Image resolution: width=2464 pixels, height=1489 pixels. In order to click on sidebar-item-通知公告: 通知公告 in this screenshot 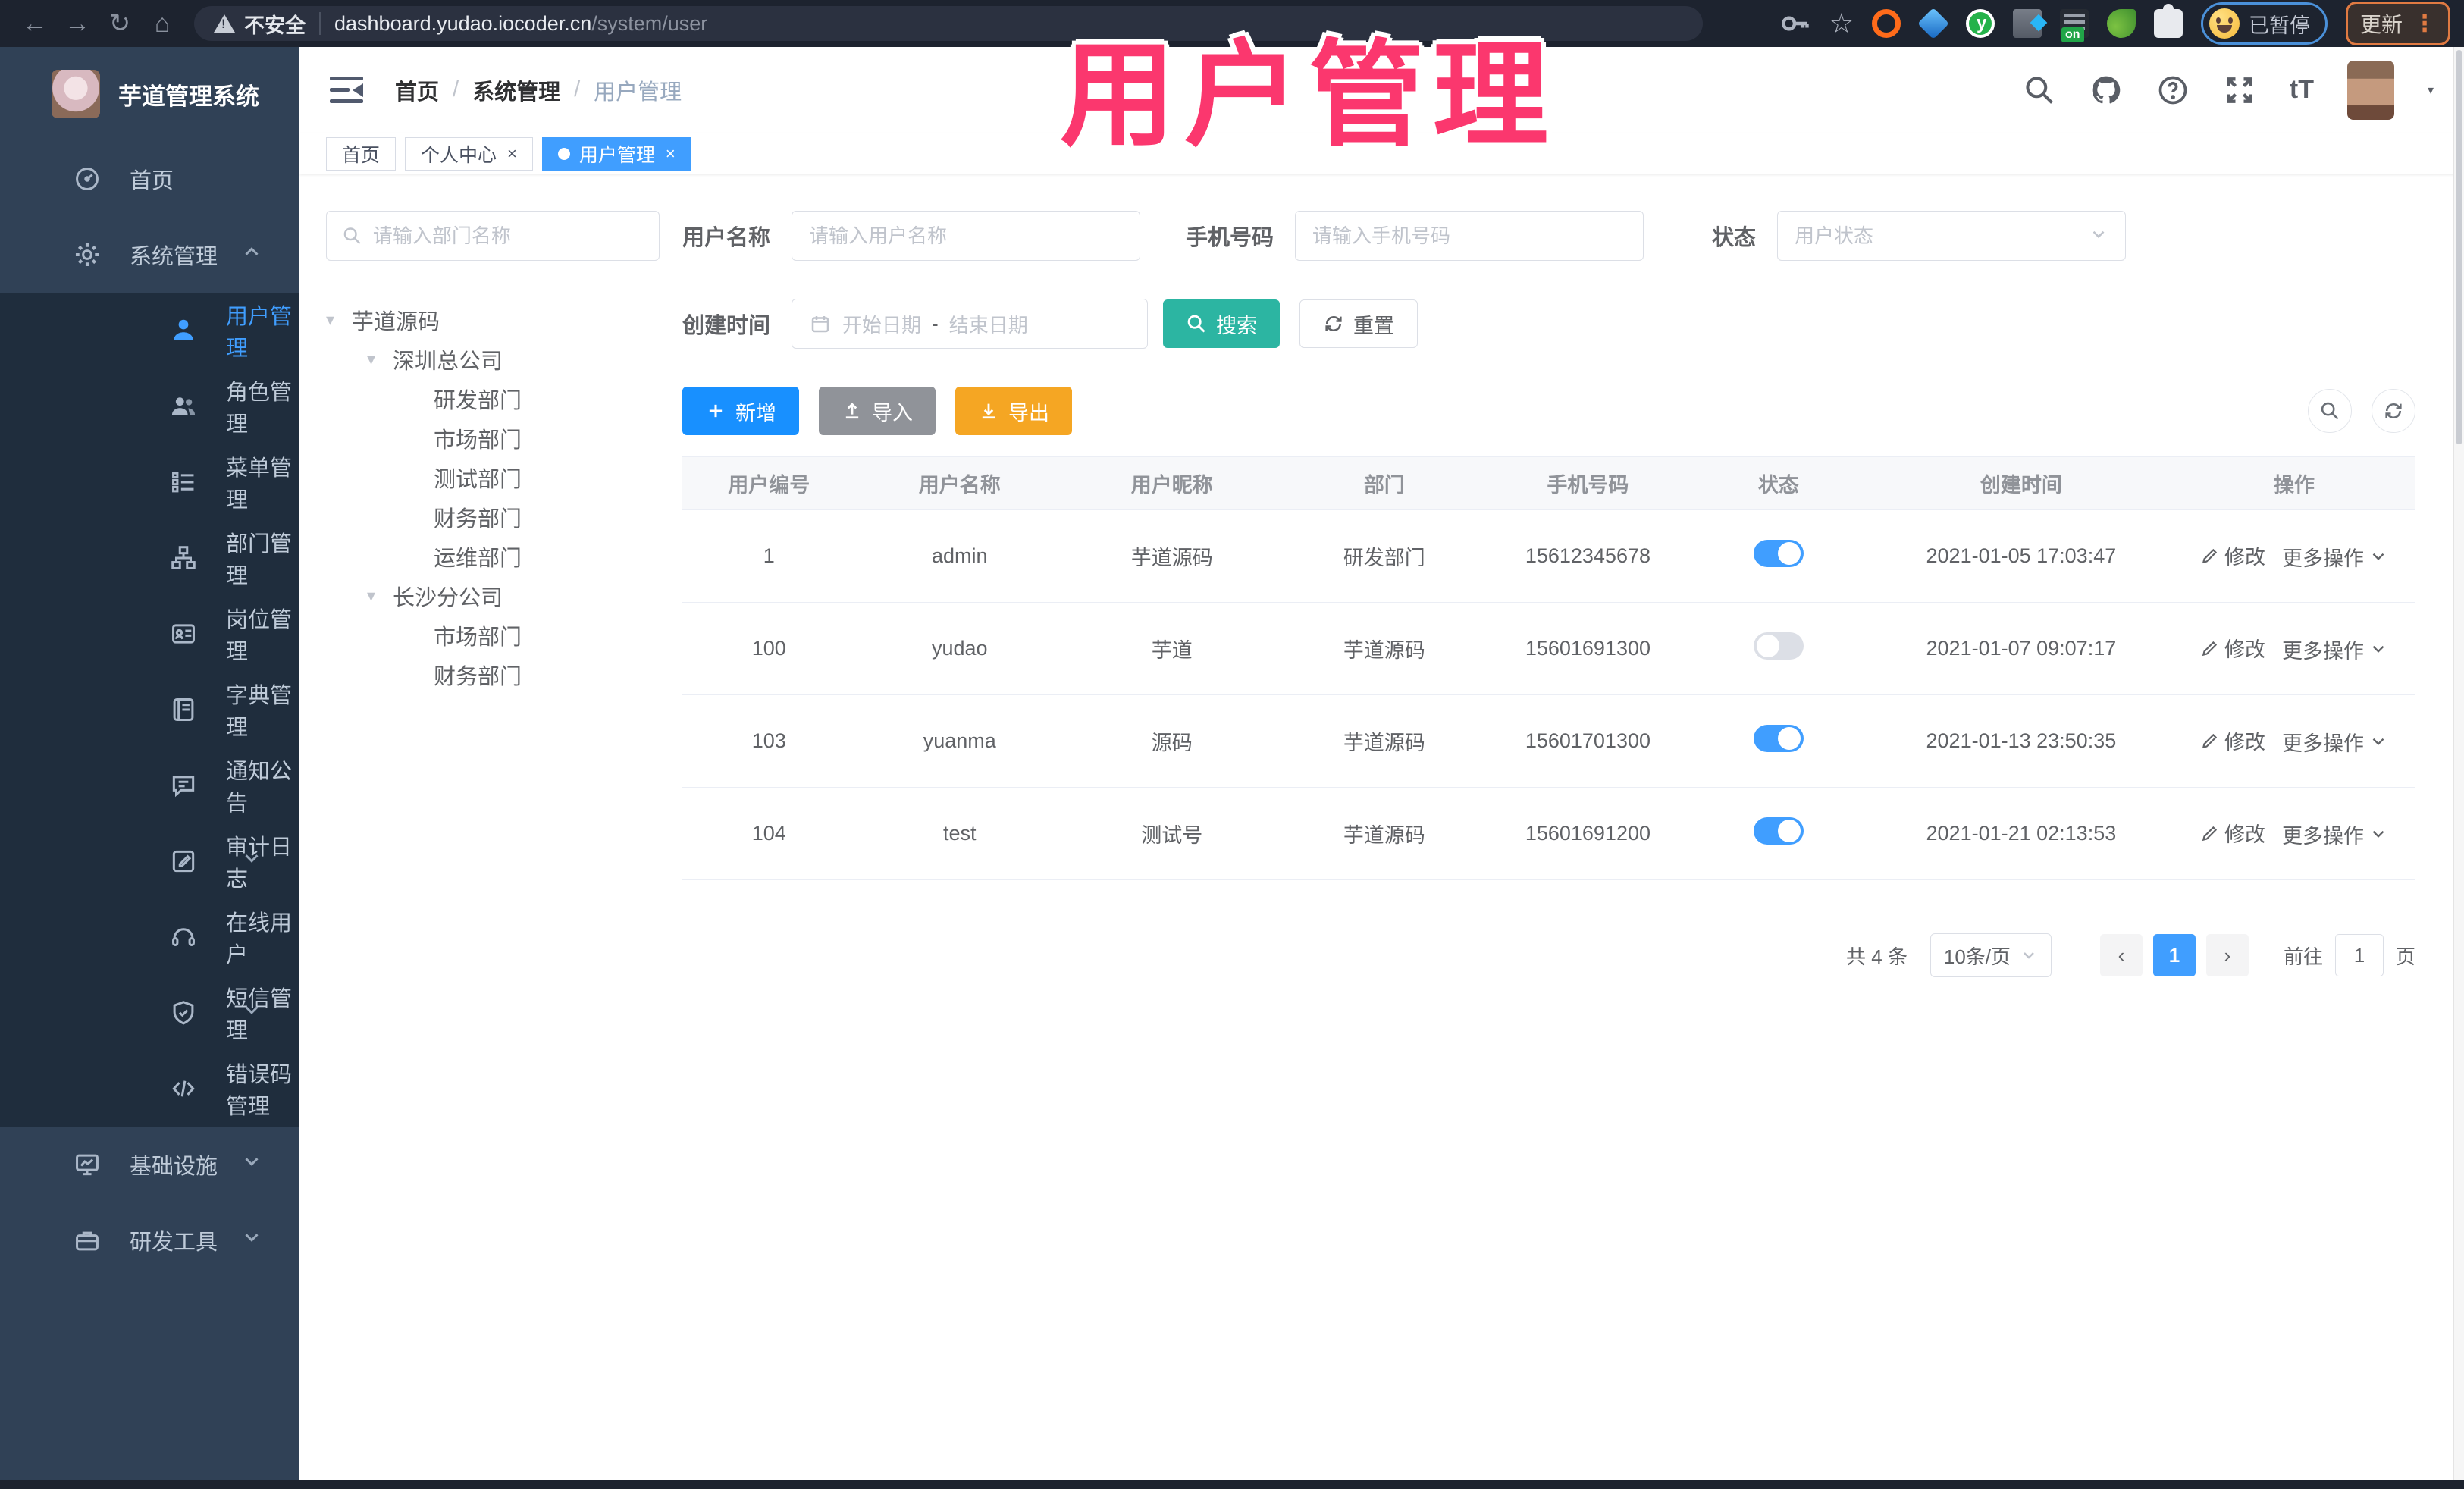, I will do `click(150, 785)`.